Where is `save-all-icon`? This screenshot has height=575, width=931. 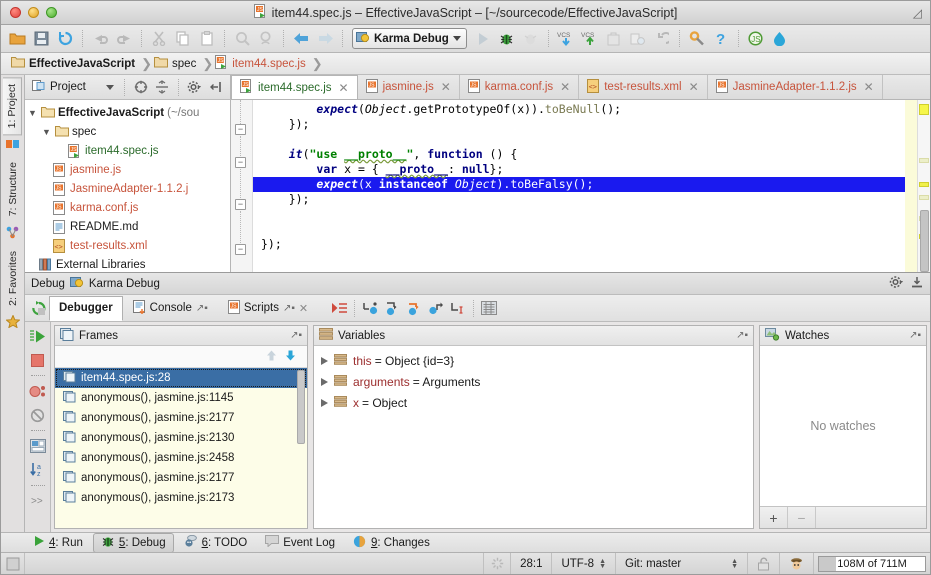
save-all-icon is located at coordinates (41, 39).